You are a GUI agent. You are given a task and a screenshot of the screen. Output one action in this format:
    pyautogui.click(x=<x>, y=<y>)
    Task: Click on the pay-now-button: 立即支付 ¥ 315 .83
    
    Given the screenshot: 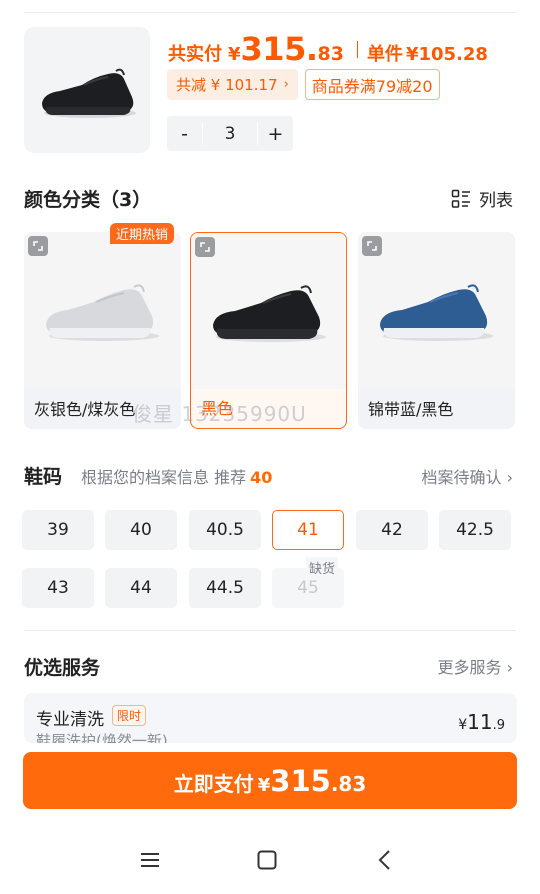 What is the action you would take?
    pyautogui.click(x=270, y=780)
    